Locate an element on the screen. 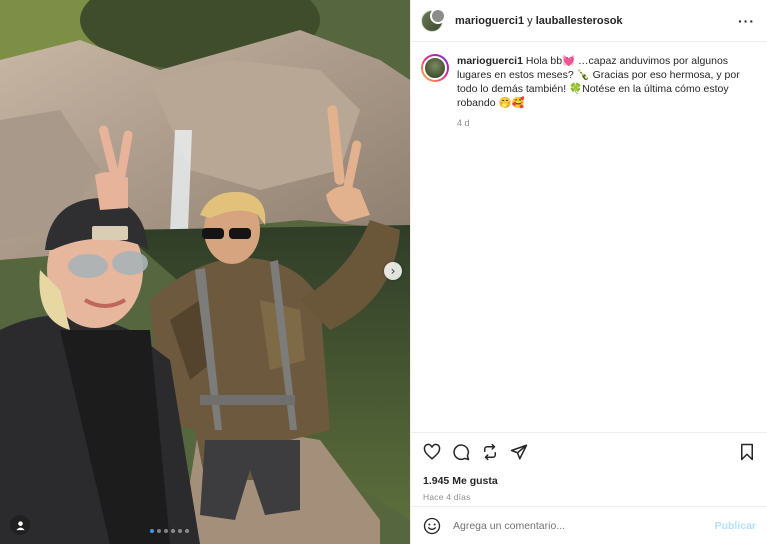  bookmark-icon is located at coordinates (747, 452).